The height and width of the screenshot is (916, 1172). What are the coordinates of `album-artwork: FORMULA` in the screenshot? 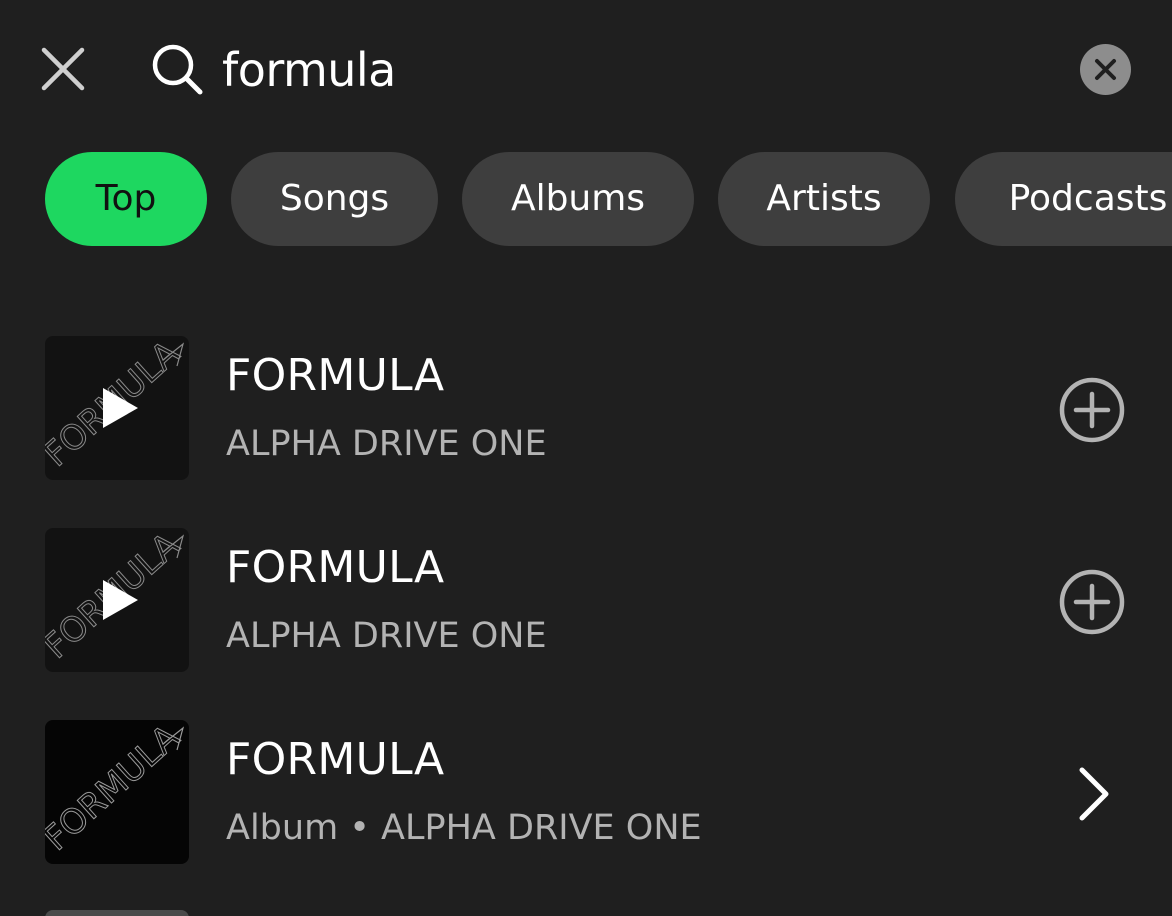 It's located at (117, 792).